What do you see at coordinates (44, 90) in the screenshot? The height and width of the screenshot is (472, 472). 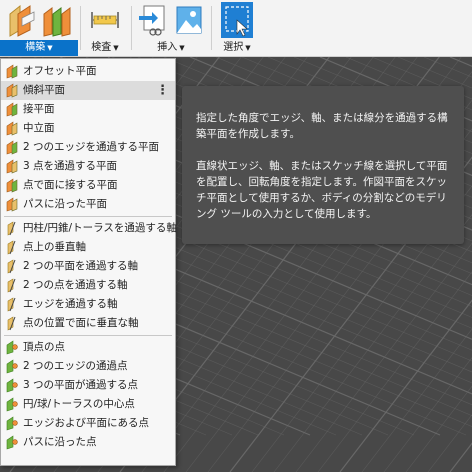 I see `menu-item-label: 傾斜平面` at bounding box center [44, 90].